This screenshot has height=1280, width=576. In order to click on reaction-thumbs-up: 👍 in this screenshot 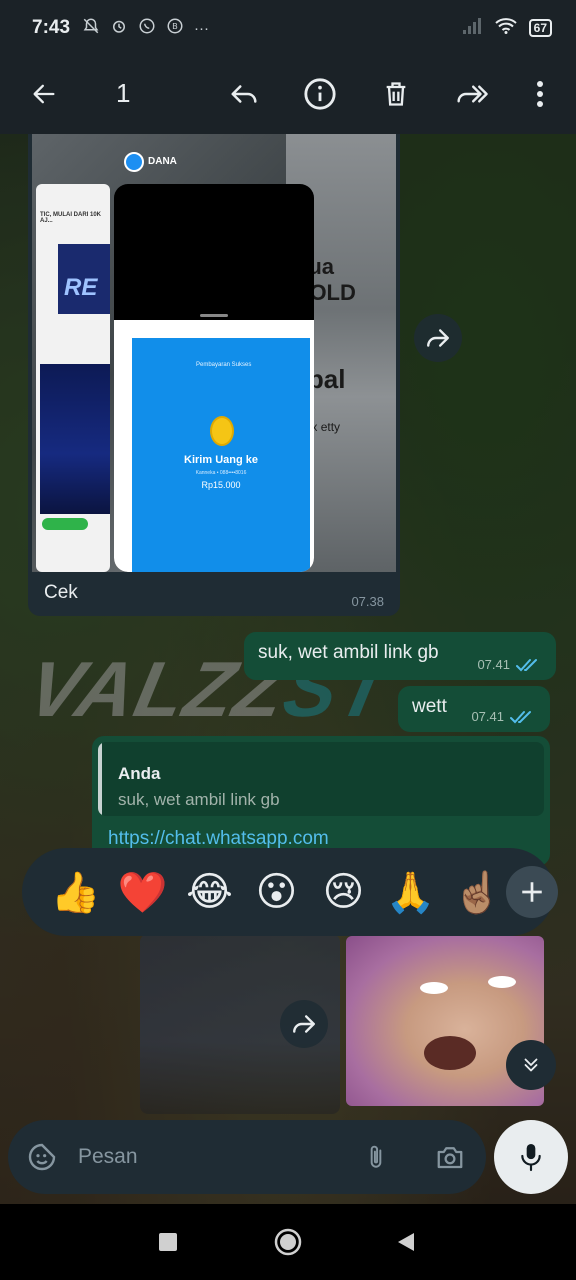, I will do `click(75, 892)`.